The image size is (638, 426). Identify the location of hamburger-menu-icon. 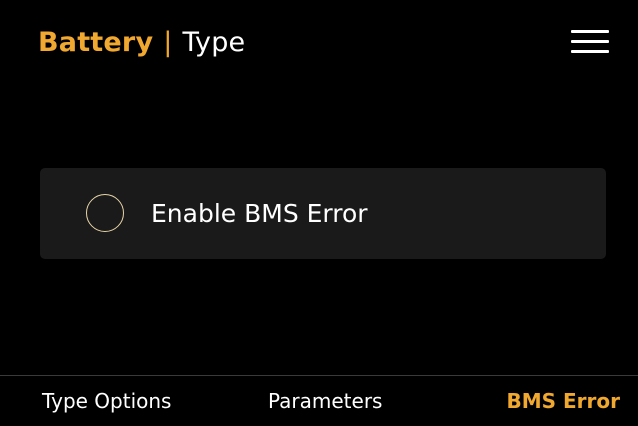
(590, 42).